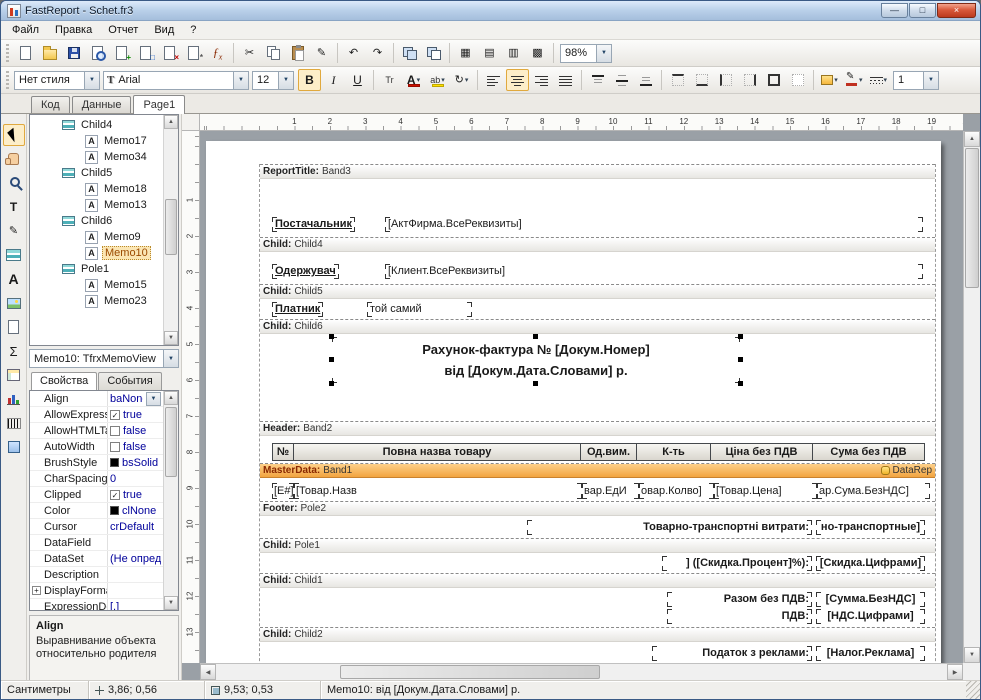  Describe the element at coordinates (283, 452) in the screenshot. I see `header-cell-0: №` at that location.